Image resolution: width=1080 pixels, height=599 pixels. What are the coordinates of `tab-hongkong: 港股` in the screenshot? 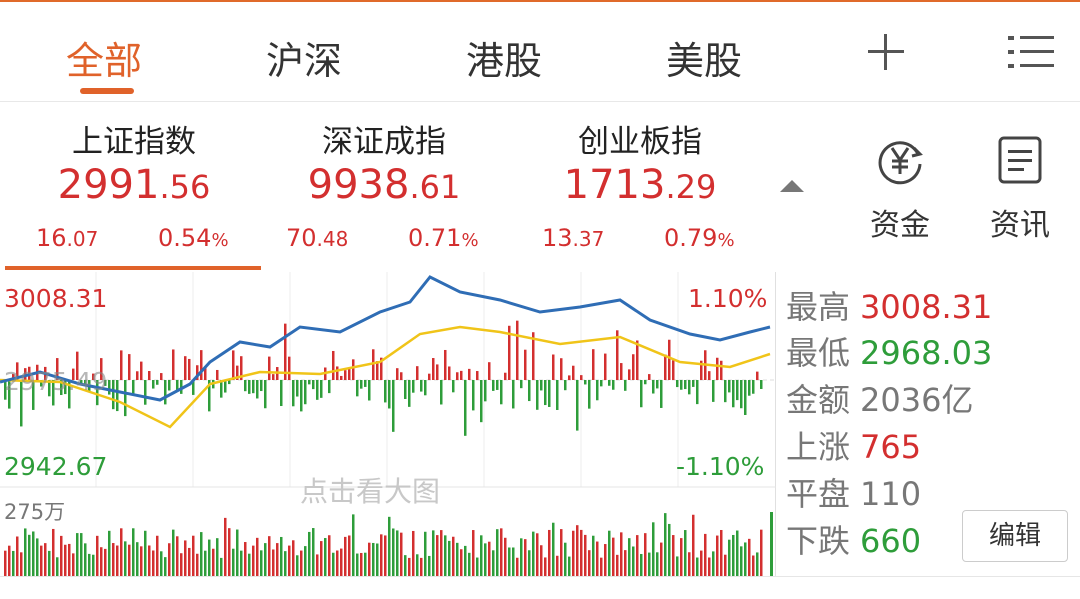 It's located at (504, 57).